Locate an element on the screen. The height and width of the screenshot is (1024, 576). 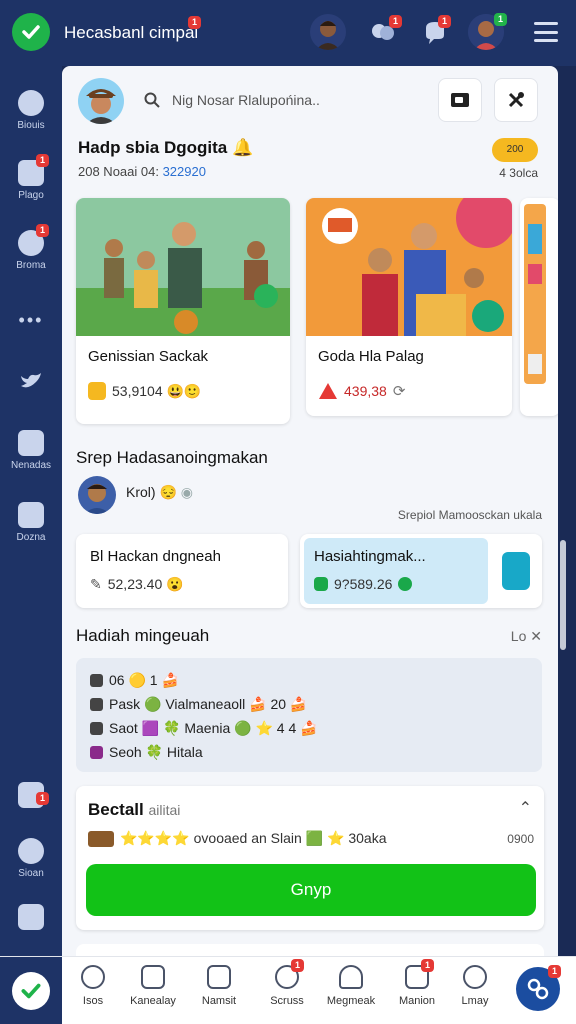
heart-icon is located at coordinates (153, 977).